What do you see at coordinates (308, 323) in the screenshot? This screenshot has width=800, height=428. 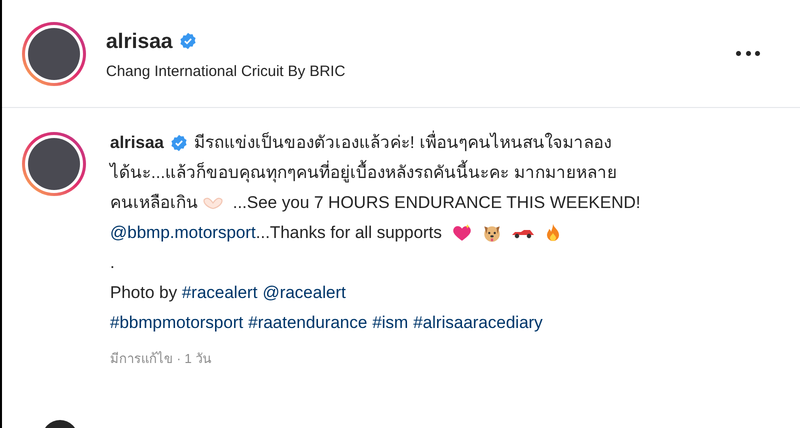 I see `caption-link: #raatendurance` at bounding box center [308, 323].